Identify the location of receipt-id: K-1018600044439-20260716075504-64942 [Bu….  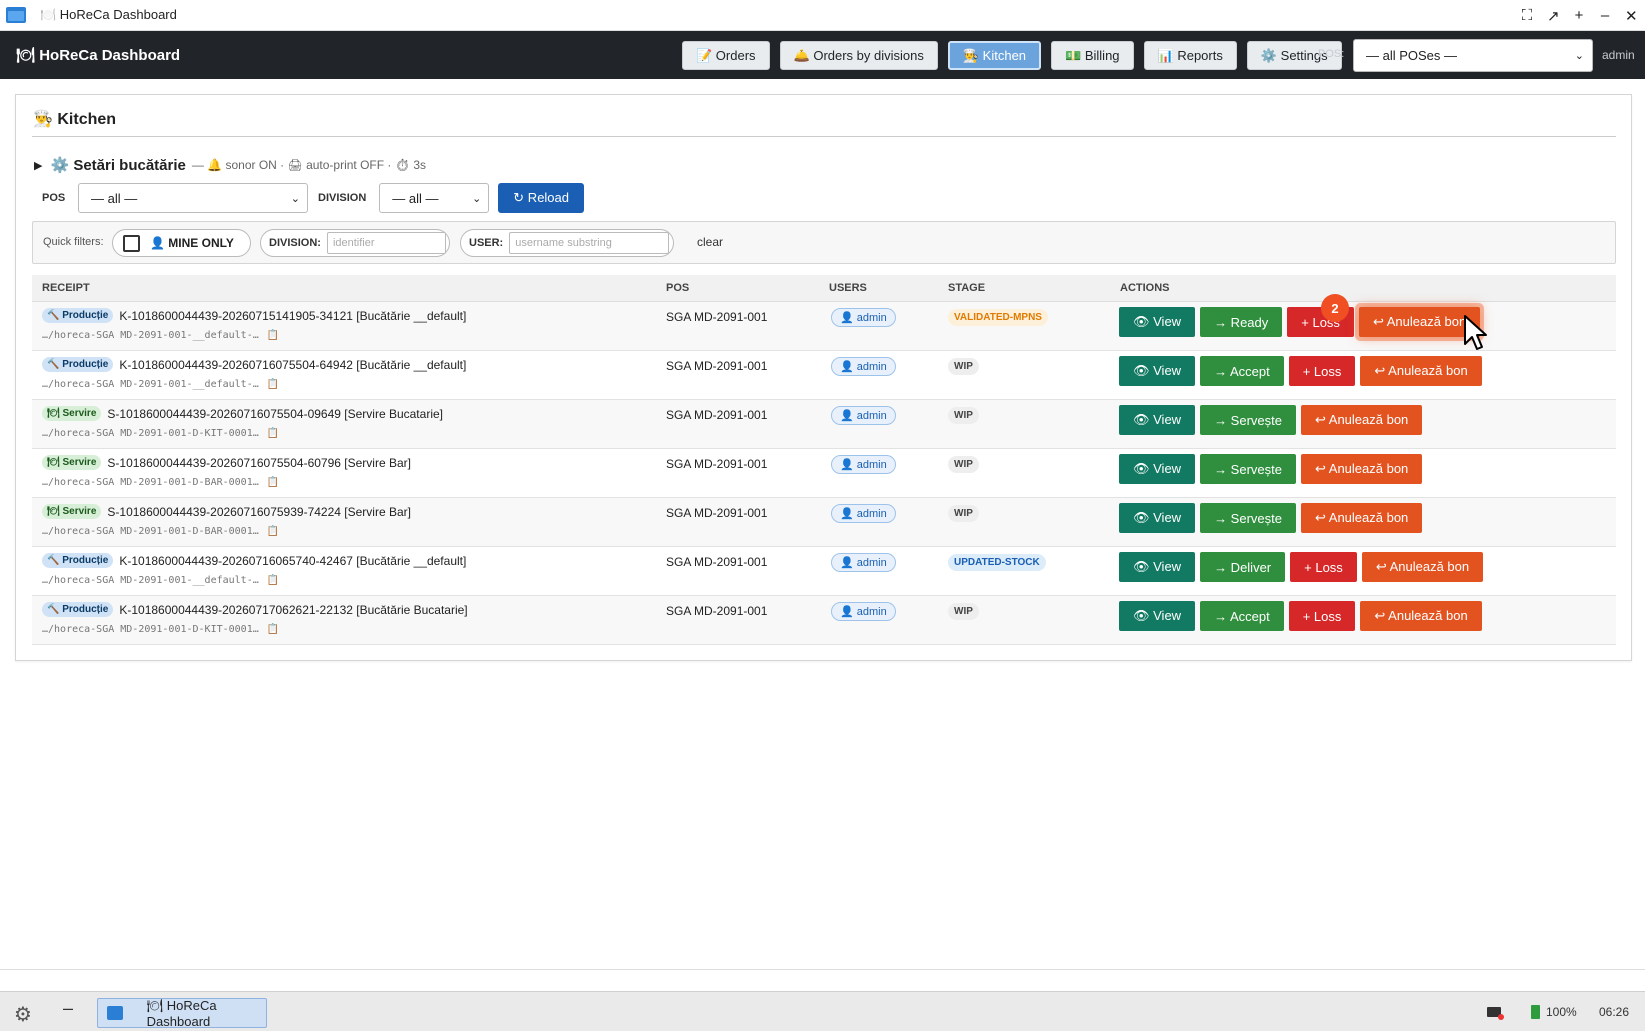
(292, 365).